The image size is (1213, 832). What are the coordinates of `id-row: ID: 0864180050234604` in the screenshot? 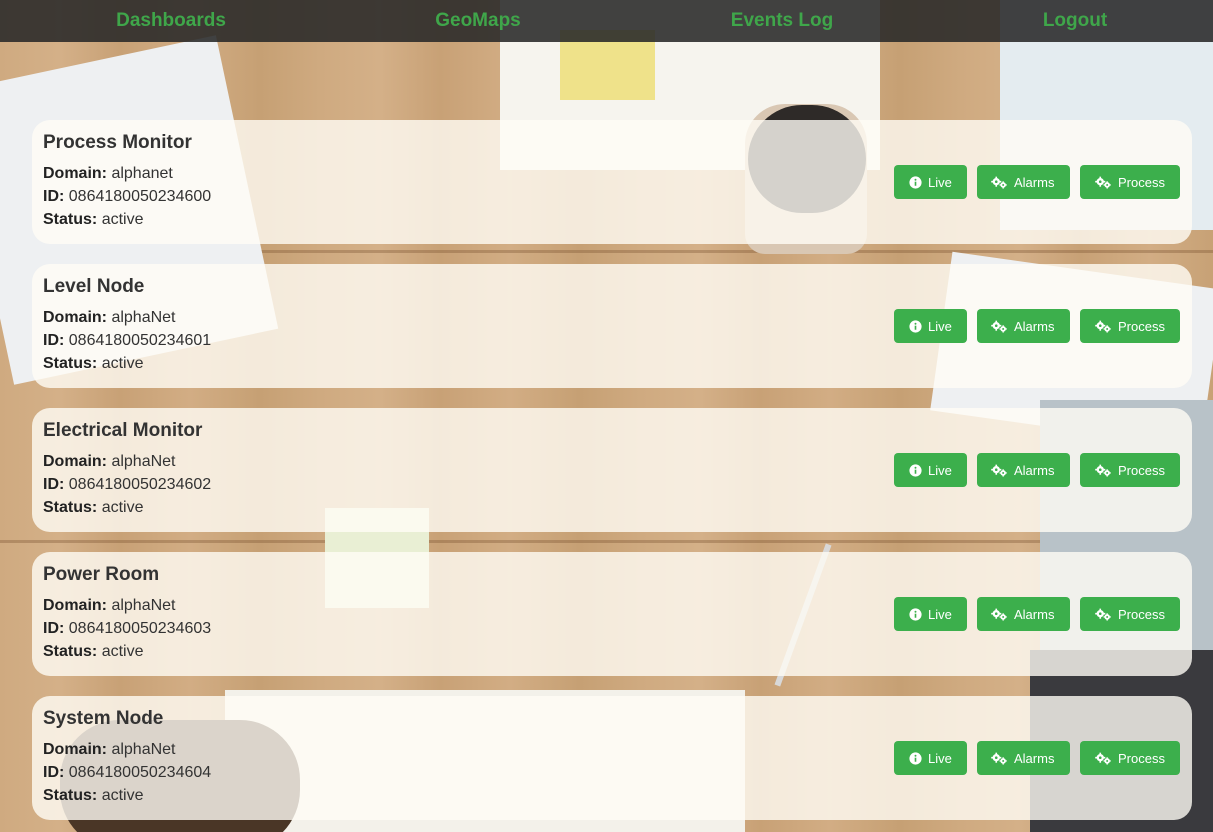 It's located at (127, 772).